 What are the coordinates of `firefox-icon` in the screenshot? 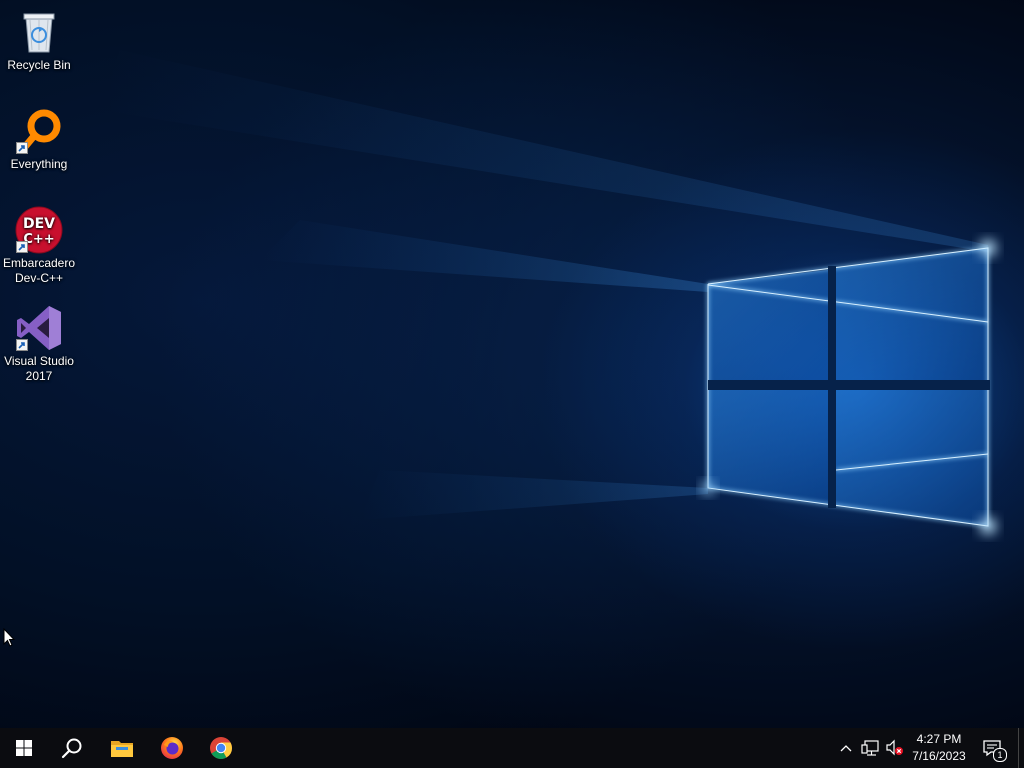 It's located at (172, 748).